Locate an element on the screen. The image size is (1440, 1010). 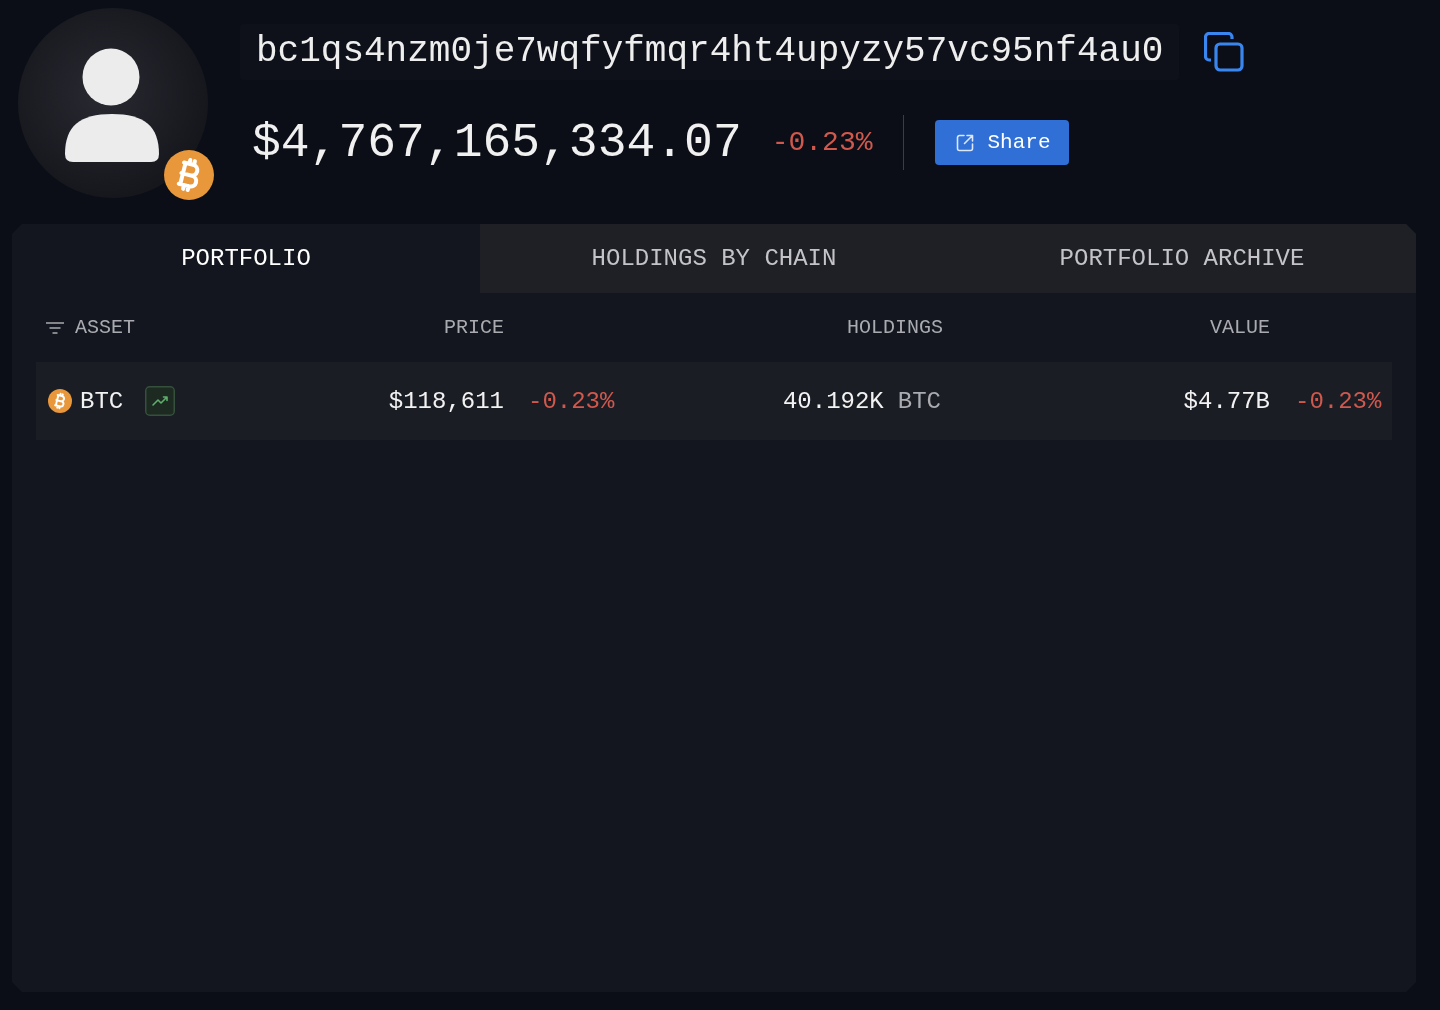
column-header: PRICE is located at coordinates (473, 327).